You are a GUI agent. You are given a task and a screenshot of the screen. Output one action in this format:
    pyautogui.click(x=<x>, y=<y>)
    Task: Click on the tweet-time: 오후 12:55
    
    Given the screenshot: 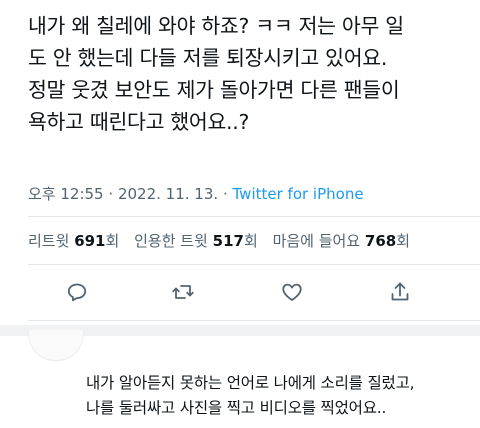 What is the action you would take?
    pyautogui.click(x=66, y=194)
    